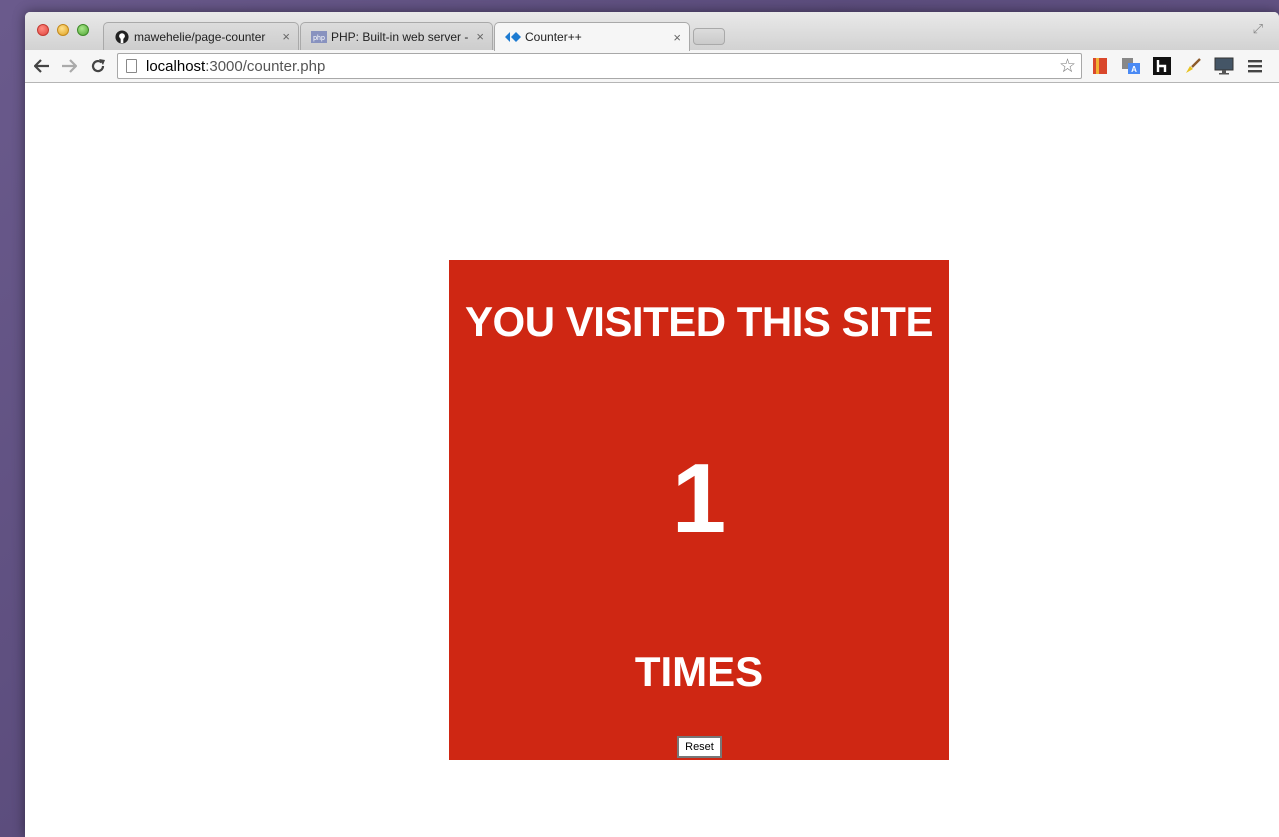 This screenshot has height=837, width=1279. I want to click on tab-title: mawehelie/page-counter, so click(200, 36).